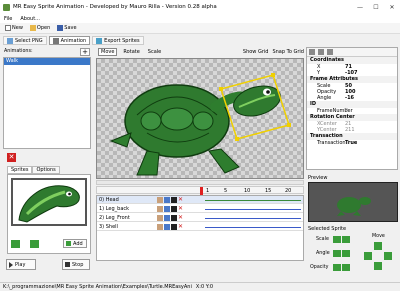 The height and width of the screenshot is (291, 400). What do you see at coordinates (14, 28) in the screenshot?
I see `new-button: New` at bounding box center [14, 28].